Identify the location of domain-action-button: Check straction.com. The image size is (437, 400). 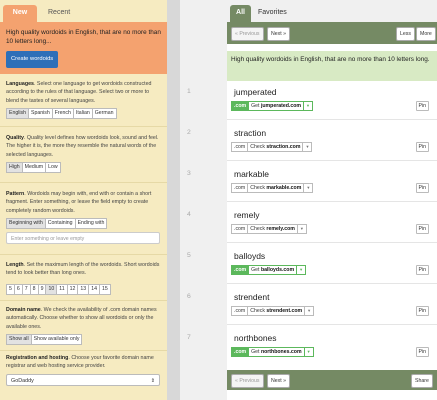
(276, 147).